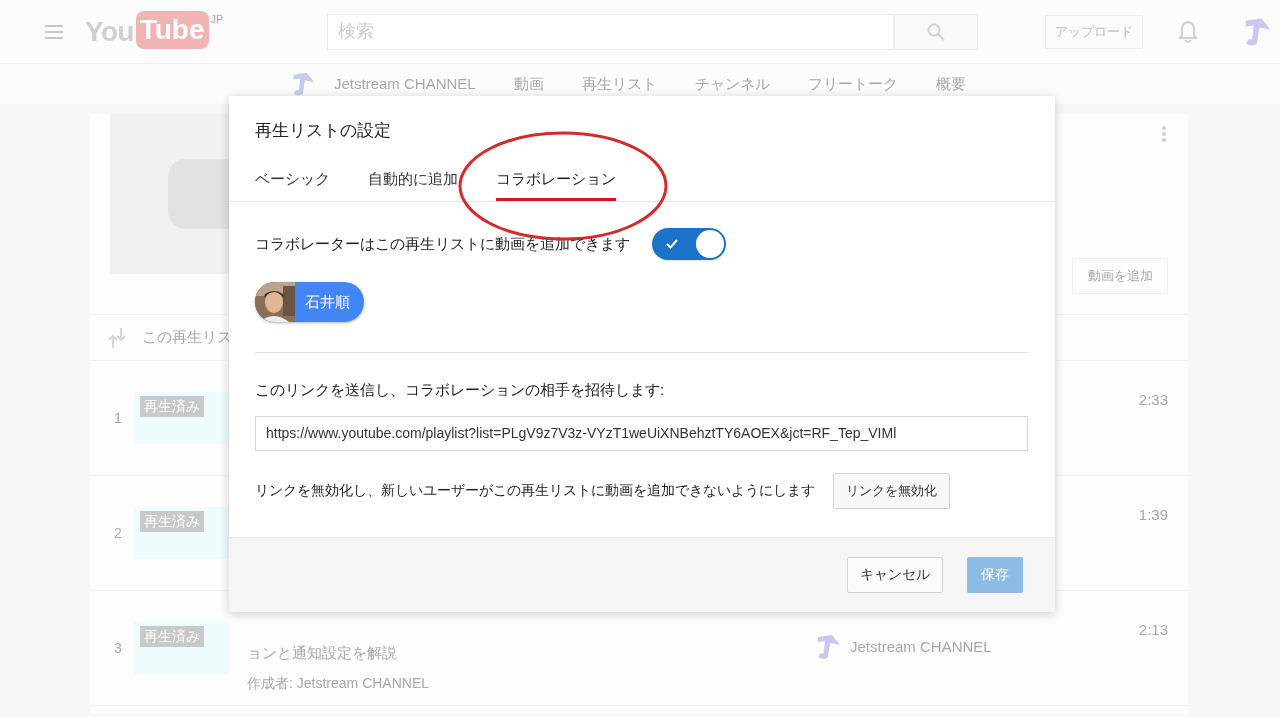 The width and height of the screenshot is (1280, 717). What do you see at coordinates (535, 490) in the screenshot?
I see `disable-link-text: リンクを無効化し、新しいユーザーがこの再生リストに動画を追加できないようにします` at bounding box center [535, 490].